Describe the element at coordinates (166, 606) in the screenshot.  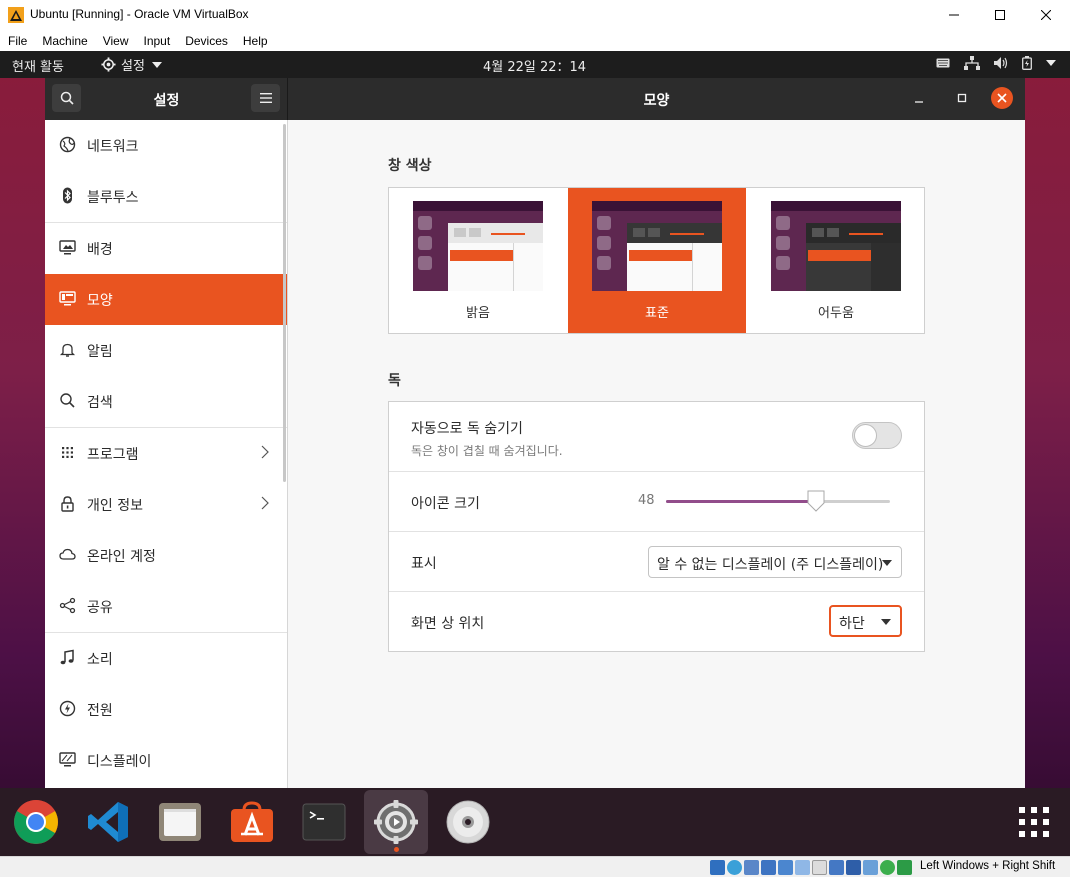
I see `sidebar-item-sharing: 공유` at that location.